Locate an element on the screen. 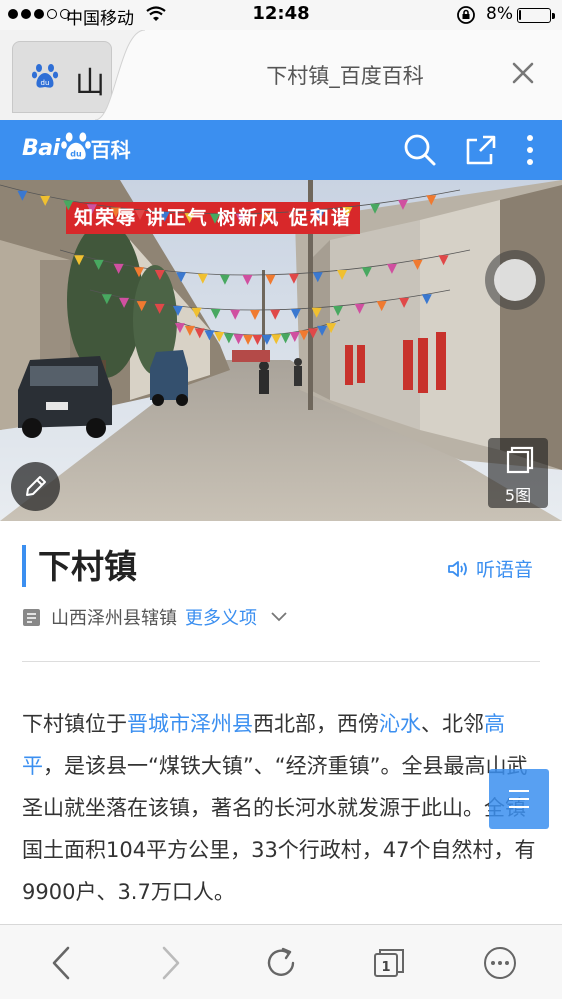  polysemy-current: 山西泽州县辖镇 is located at coordinates (114, 618).